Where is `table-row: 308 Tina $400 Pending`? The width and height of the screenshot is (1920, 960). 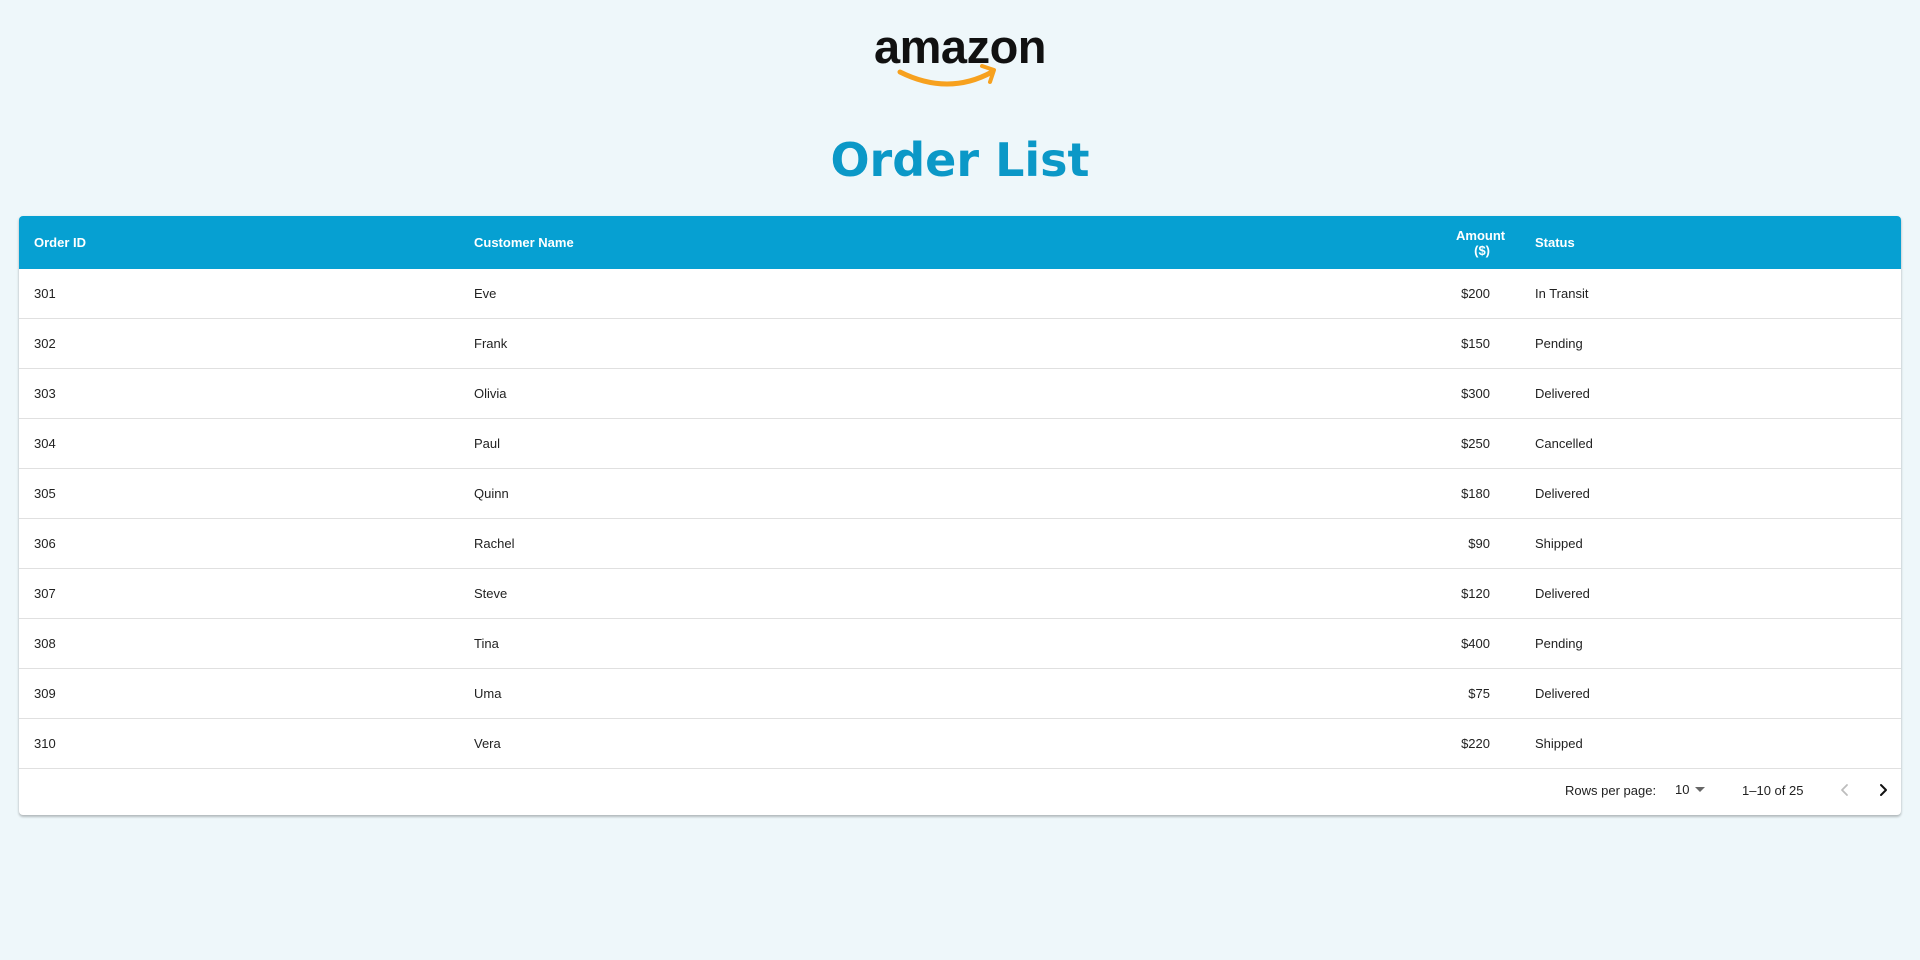 table-row: 308 Tina $400 Pending is located at coordinates (960, 643).